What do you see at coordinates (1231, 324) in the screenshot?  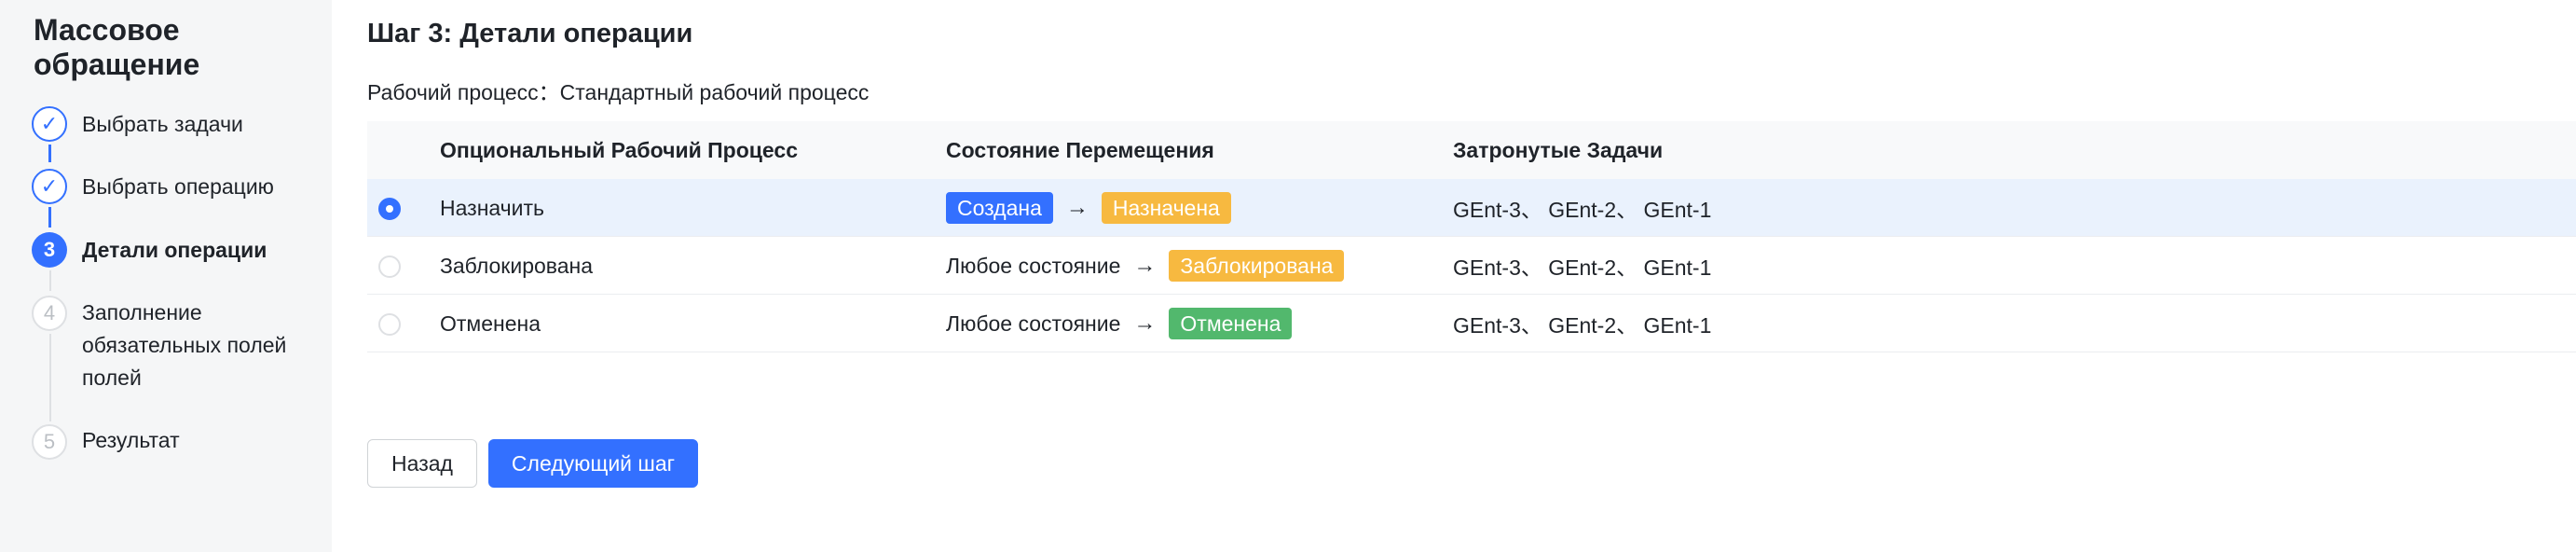 I see `status-badge-to: Отменена` at bounding box center [1231, 324].